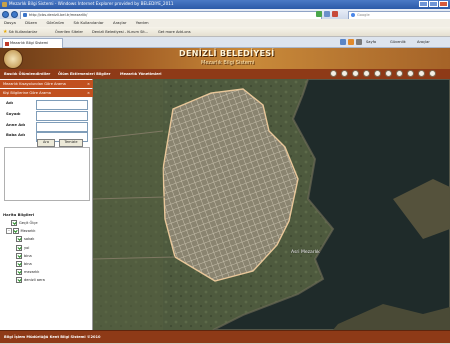  I want to click on clear-button: Temizle, so click(71, 143).